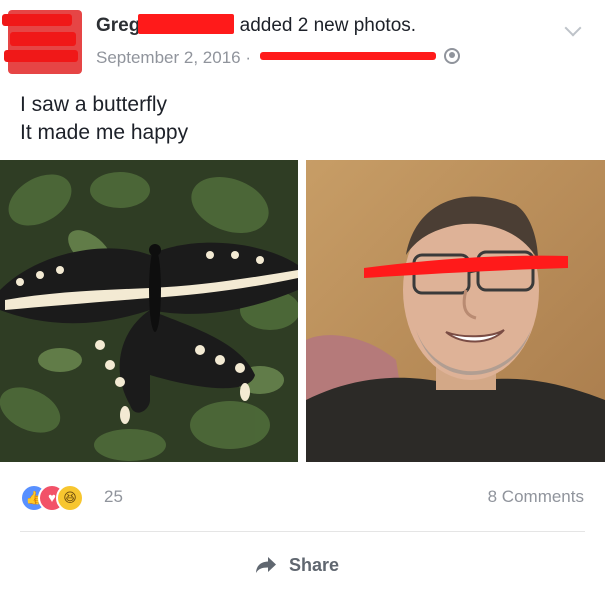 The width and height of the screenshot is (605, 592). I want to click on post-text-line-1: I saw a butterfly, so click(94, 104).